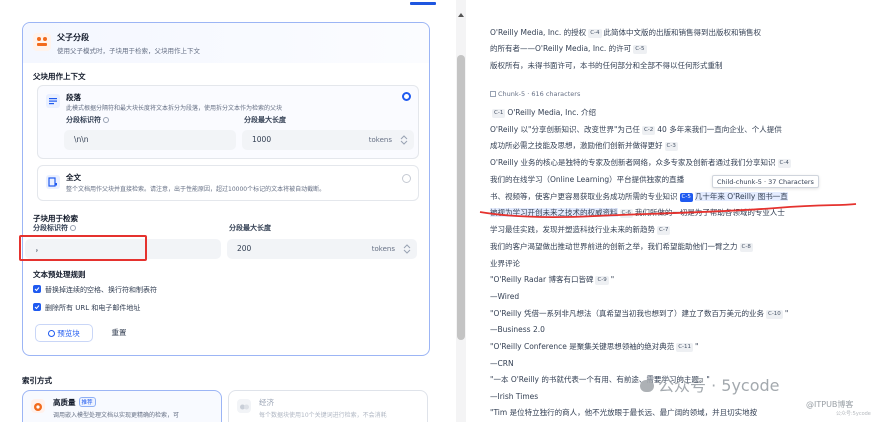 The height and width of the screenshot is (422, 890). I want to click on fulltext-radio, so click(406, 178).